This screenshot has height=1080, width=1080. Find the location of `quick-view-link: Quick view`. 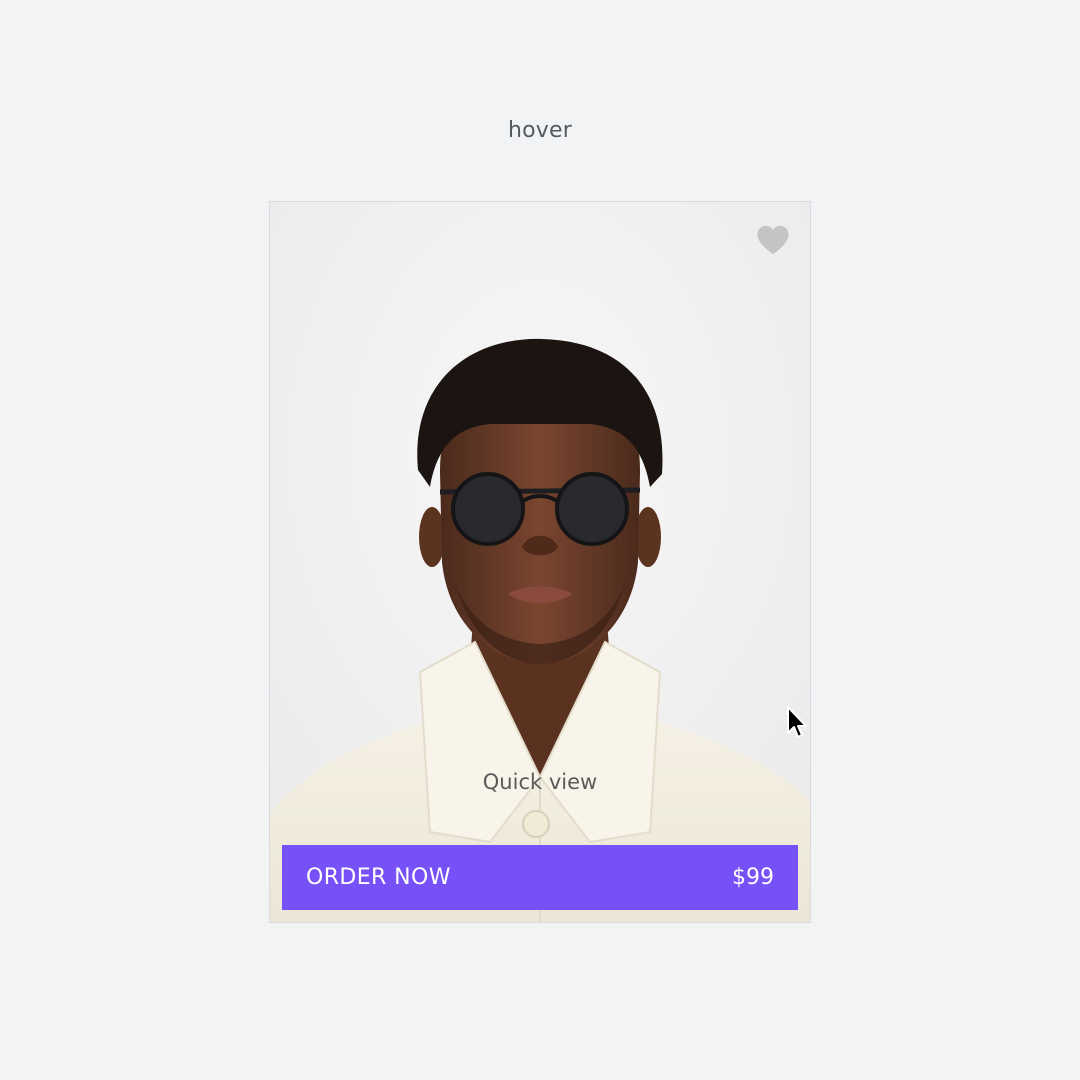

quick-view-link: Quick view is located at coordinates (540, 782).